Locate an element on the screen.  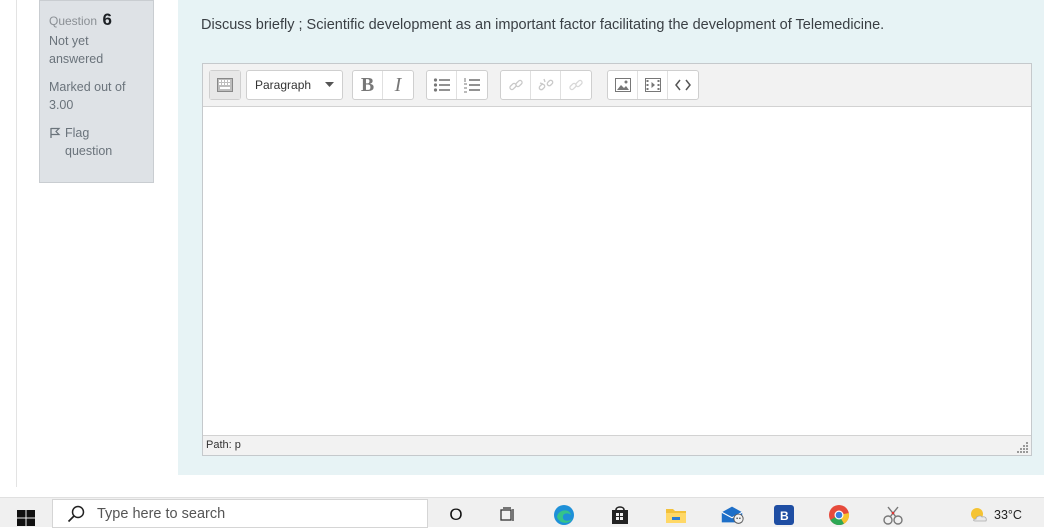
flag-icon is located at coordinates (55, 132).